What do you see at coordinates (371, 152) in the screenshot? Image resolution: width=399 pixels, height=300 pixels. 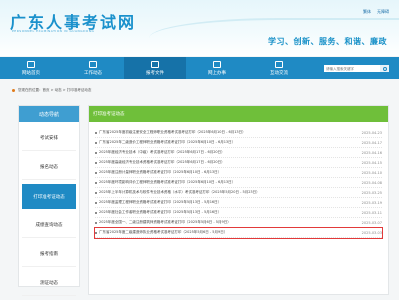 I see `list-item-date: 2025-04-16` at bounding box center [371, 152].